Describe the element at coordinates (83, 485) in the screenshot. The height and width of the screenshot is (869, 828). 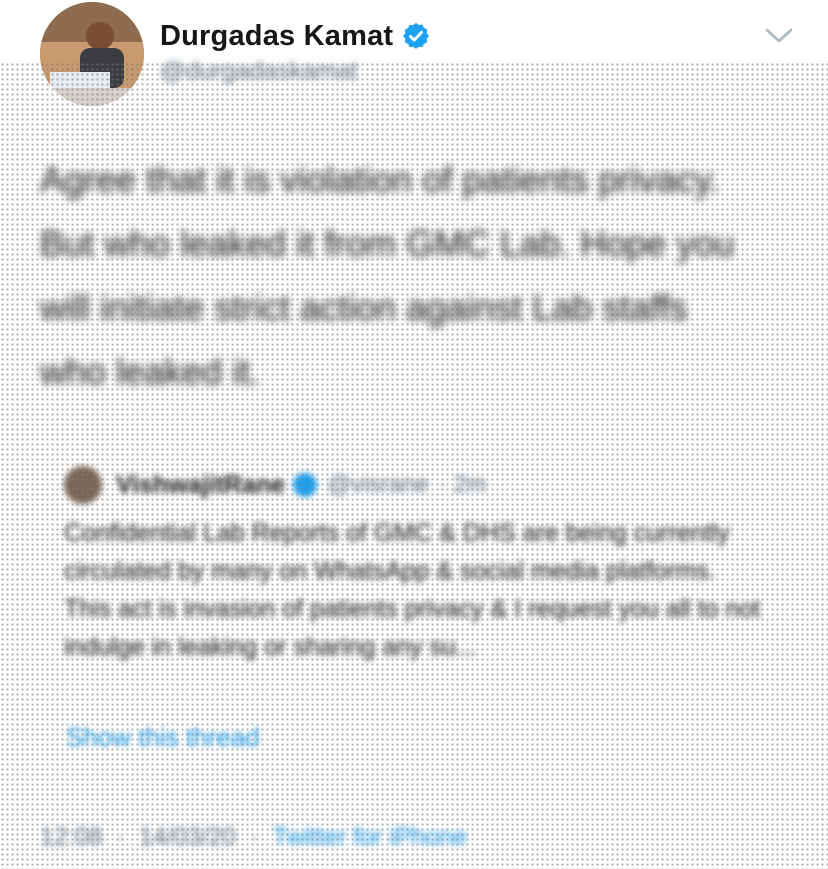
I see `quoted-avatar` at that location.